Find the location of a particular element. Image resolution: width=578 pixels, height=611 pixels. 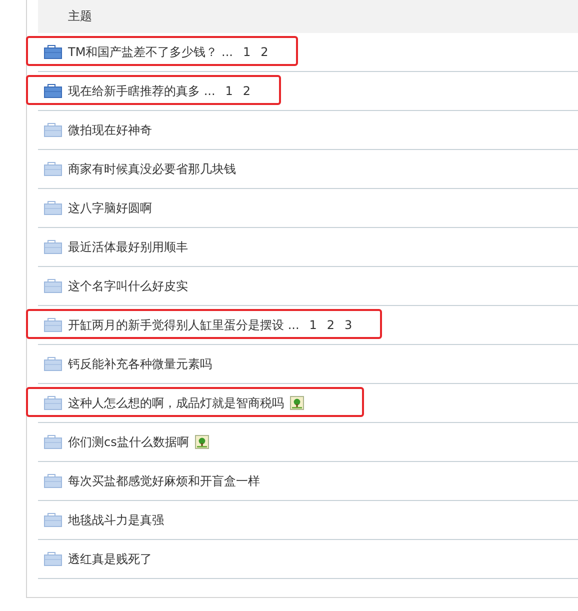

thread-link: 商家有时候真没必要省那几块钱 is located at coordinates (152, 169).